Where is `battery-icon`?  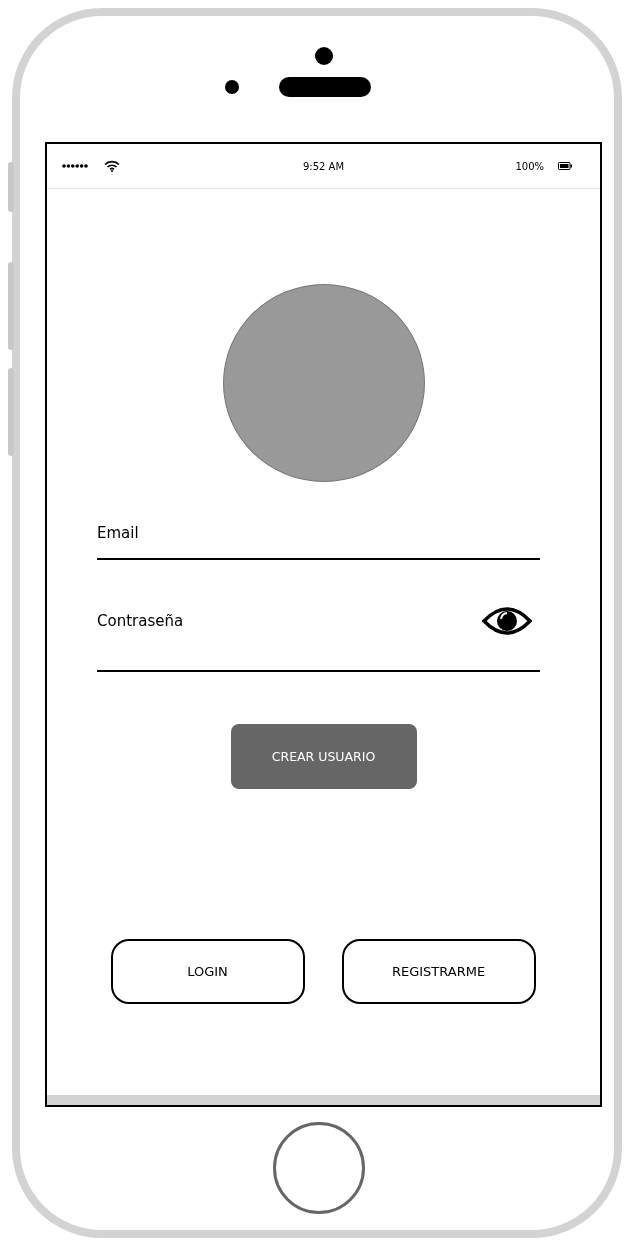
battery-icon is located at coordinates (565, 166).